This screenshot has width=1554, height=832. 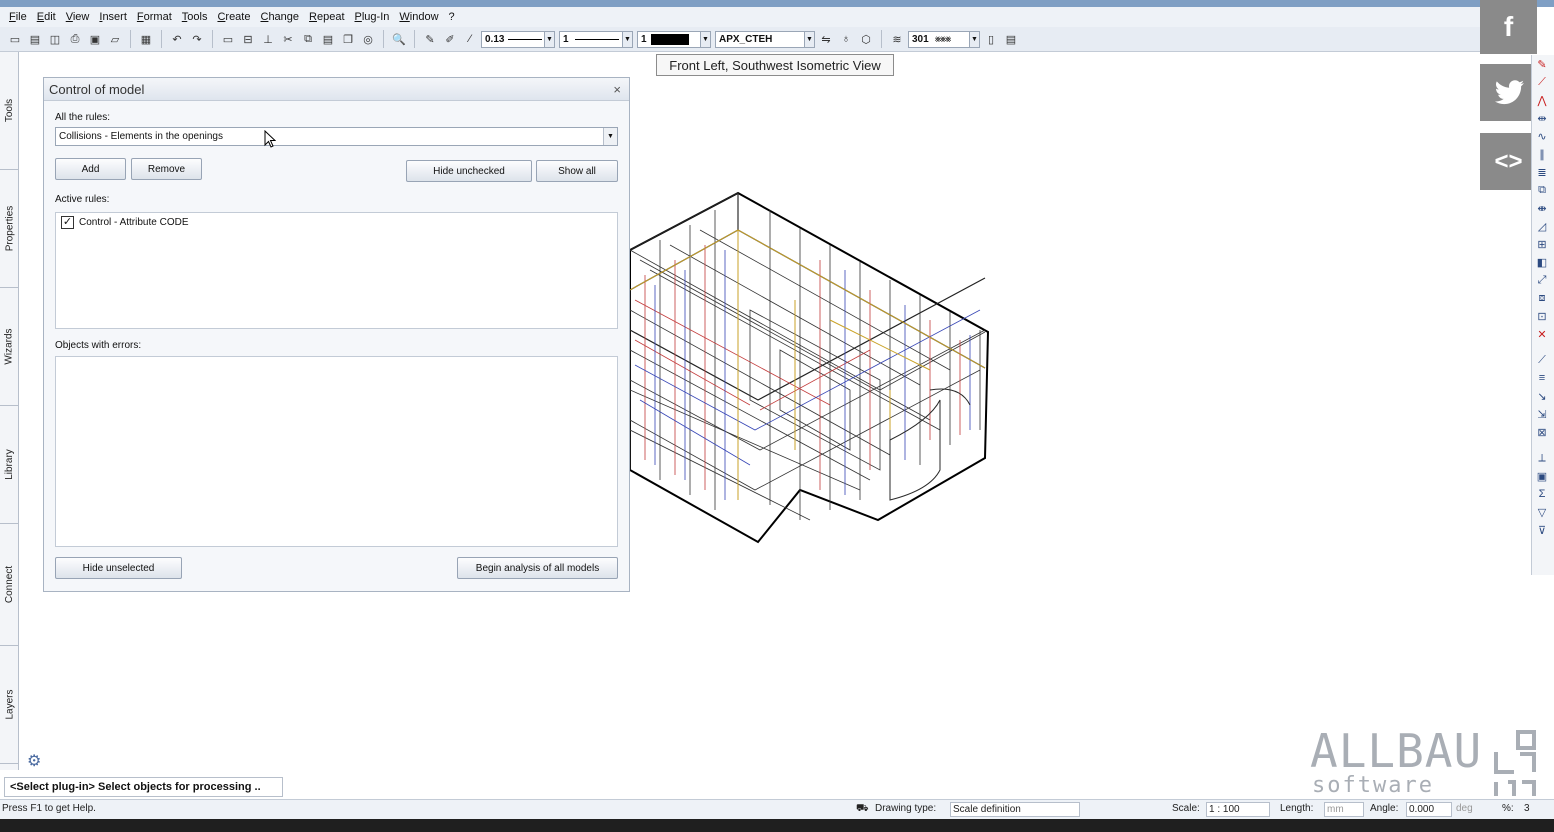 What do you see at coordinates (1542, 414) in the screenshot?
I see `filter-select-icon: ⇲` at bounding box center [1542, 414].